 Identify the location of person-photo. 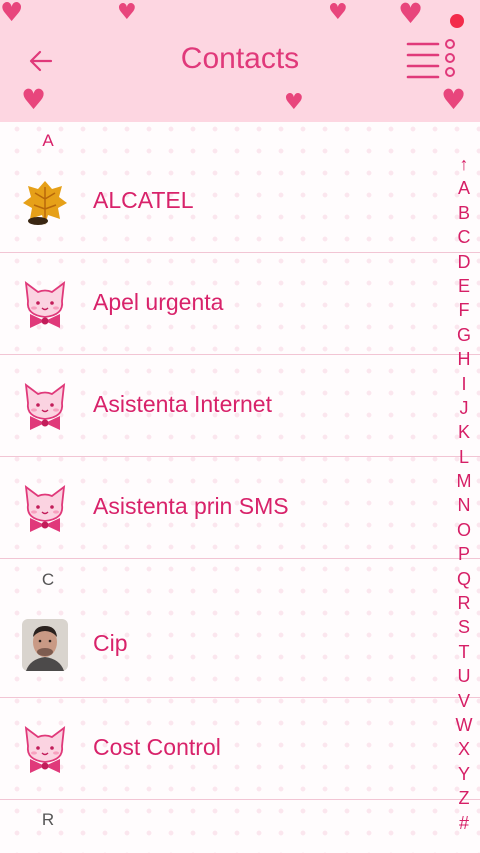
(45, 645).